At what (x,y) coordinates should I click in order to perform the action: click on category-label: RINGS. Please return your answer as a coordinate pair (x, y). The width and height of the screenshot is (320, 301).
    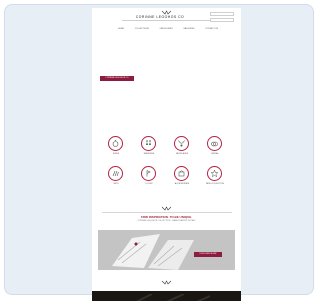
    Looking at the image, I should click on (116, 154).